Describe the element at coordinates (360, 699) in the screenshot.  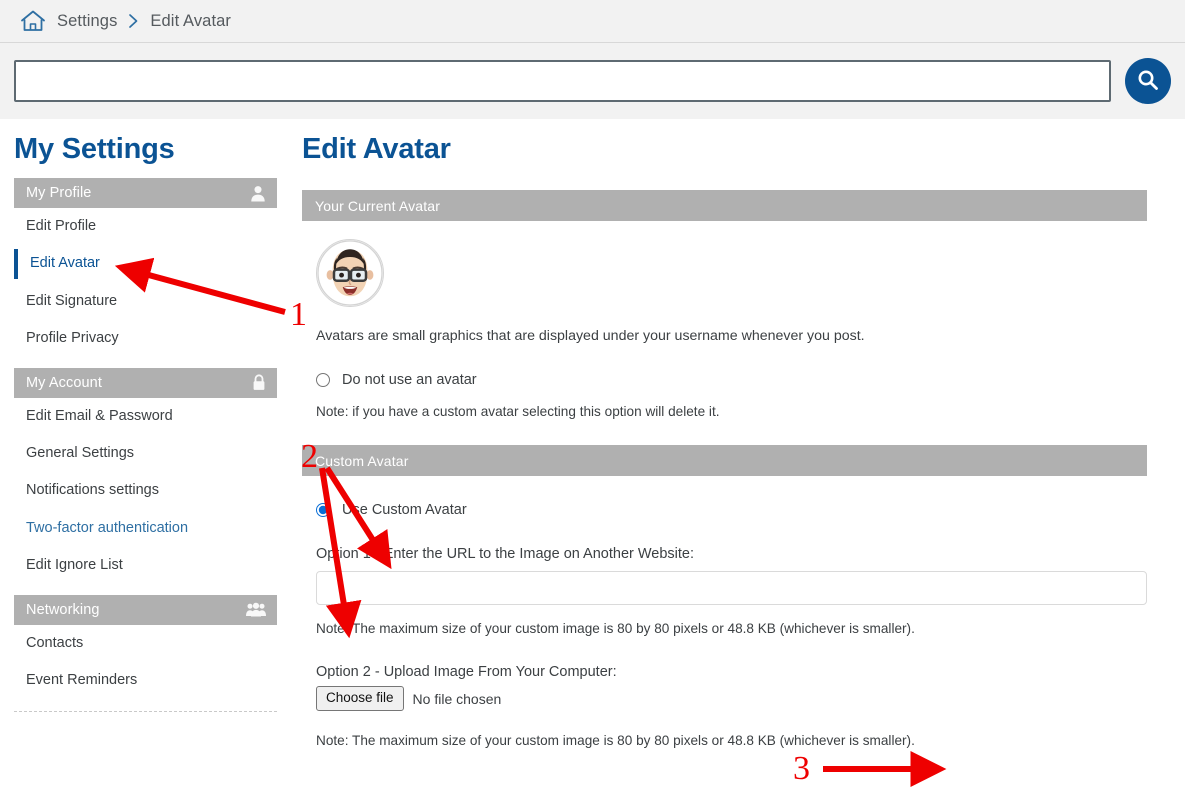
I see `choose-file-button: Choose file` at that location.